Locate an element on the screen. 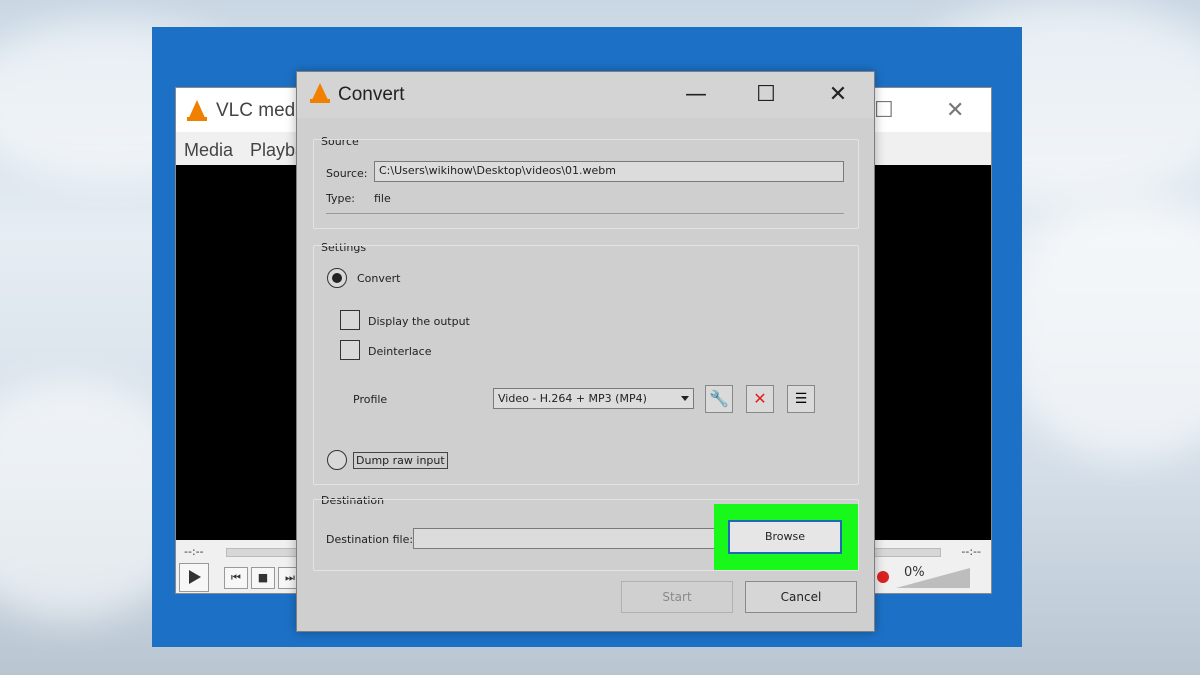 The image size is (1200, 675). volume-slider is located at coordinates (933, 578).